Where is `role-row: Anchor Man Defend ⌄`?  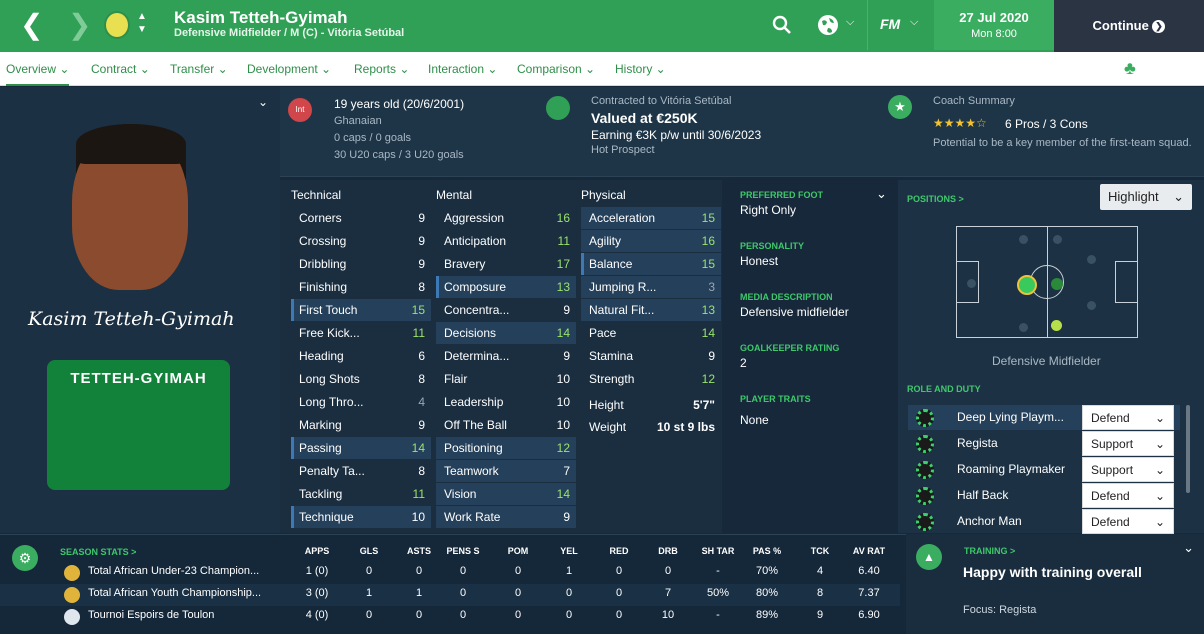 role-row: Anchor Man Defend ⌄ is located at coordinates (1044, 521).